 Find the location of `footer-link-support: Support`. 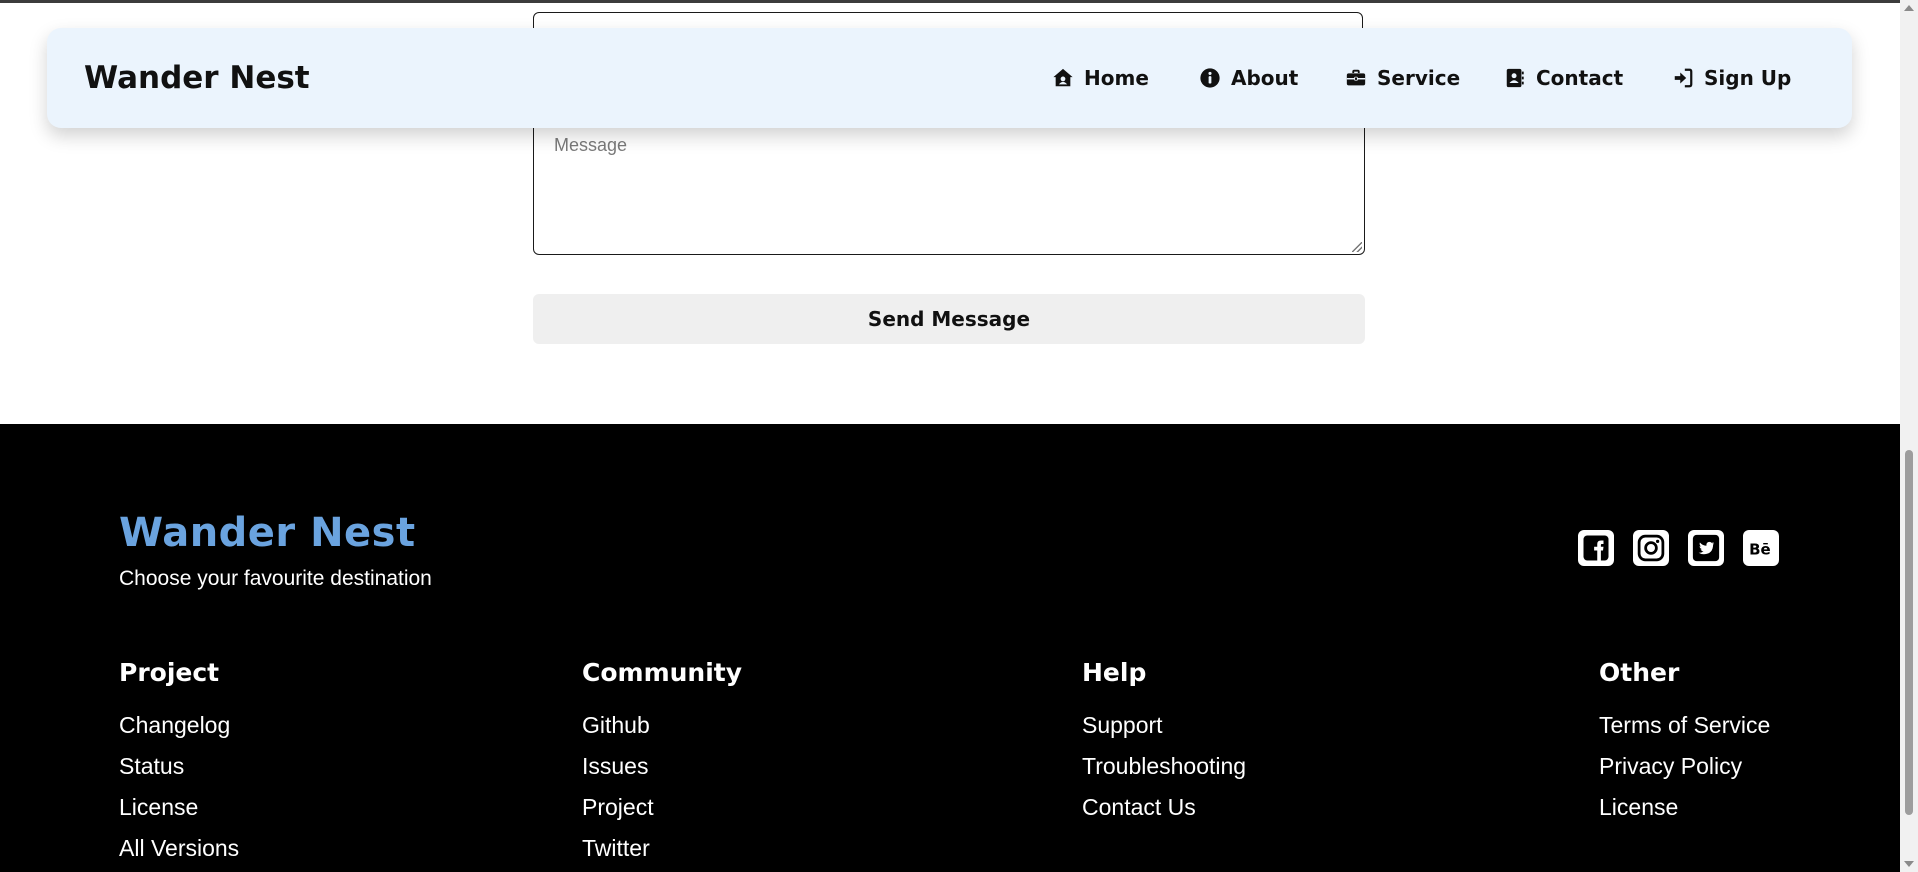

footer-link-support: Support is located at coordinates (1122, 725).